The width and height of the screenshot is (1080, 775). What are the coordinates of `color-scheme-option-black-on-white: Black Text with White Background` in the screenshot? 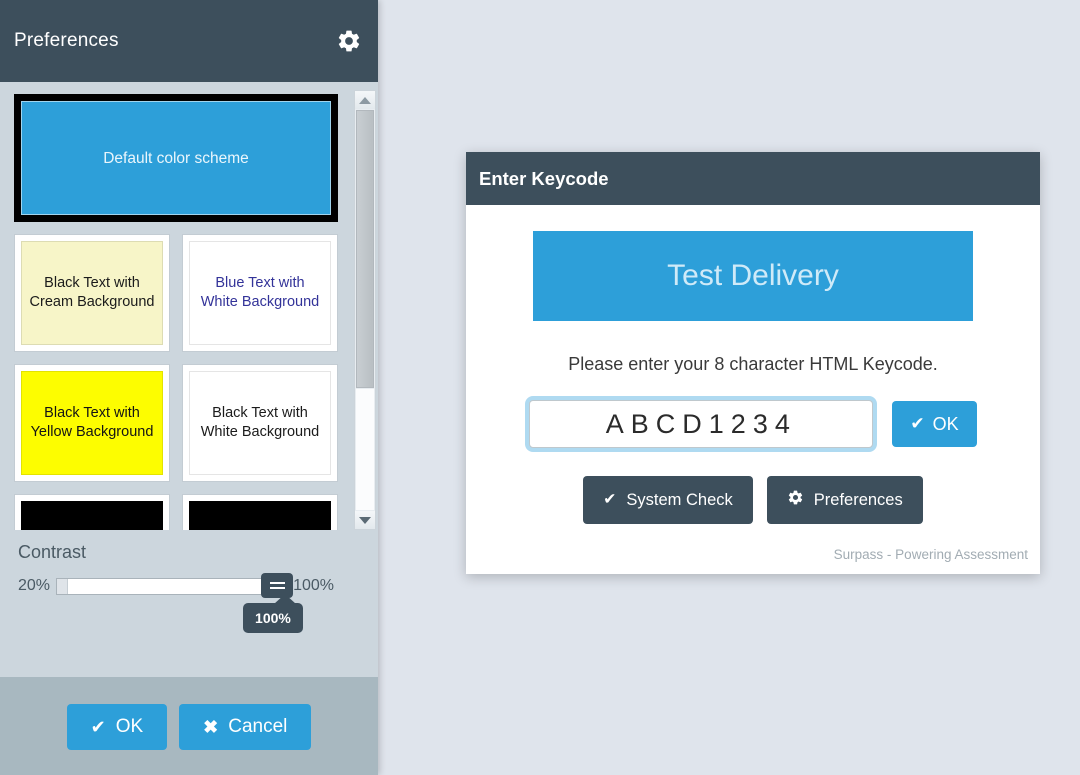 It's located at (260, 423).